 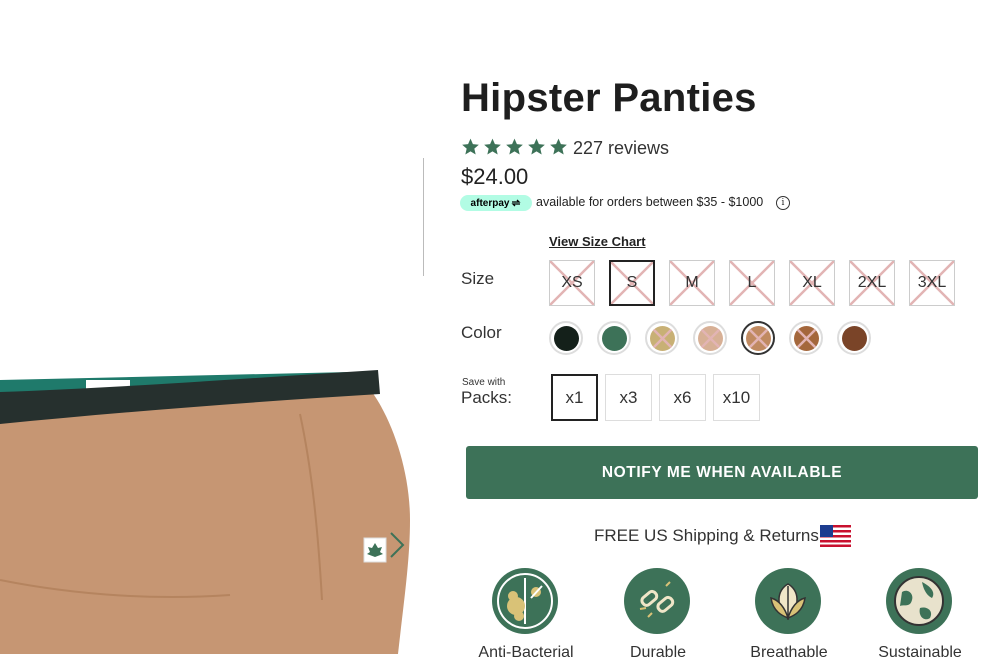 I want to click on size-option-label: M, so click(x=692, y=282).